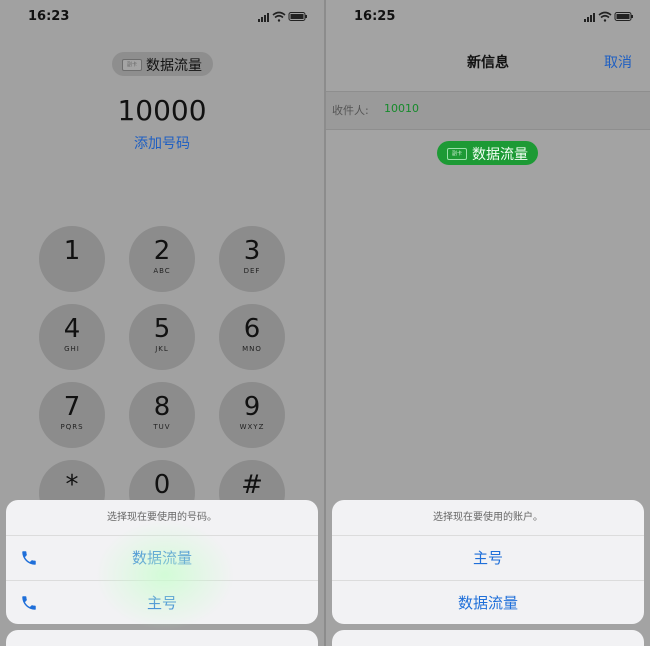  I want to click on account-picker-sheet: 选择现在要使用的账户。 主号 数据流量, so click(488, 562).